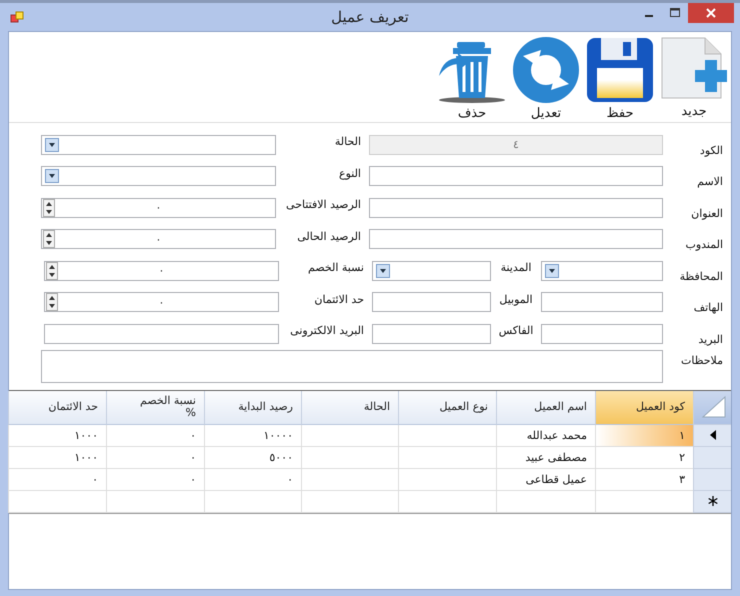  I want to click on field-label: الموبيل, so click(516, 299).